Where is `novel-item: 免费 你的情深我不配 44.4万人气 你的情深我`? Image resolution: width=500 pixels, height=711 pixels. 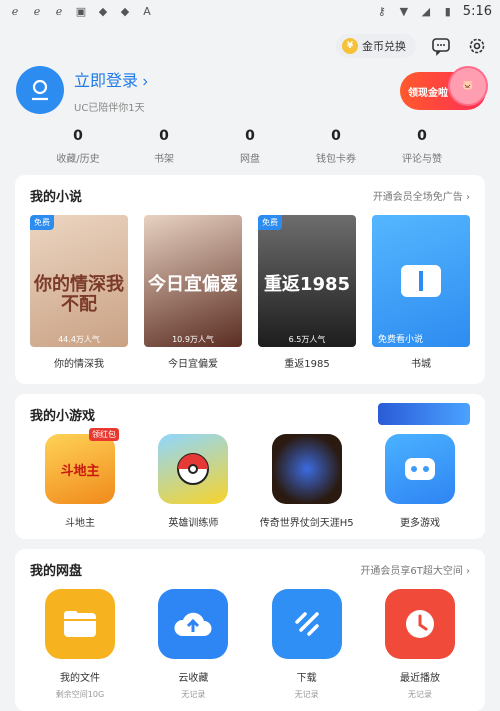
novel-item: 免费 你的情深我不配 44.4万人气 你的情深我 is located at coordinates (79, 292).